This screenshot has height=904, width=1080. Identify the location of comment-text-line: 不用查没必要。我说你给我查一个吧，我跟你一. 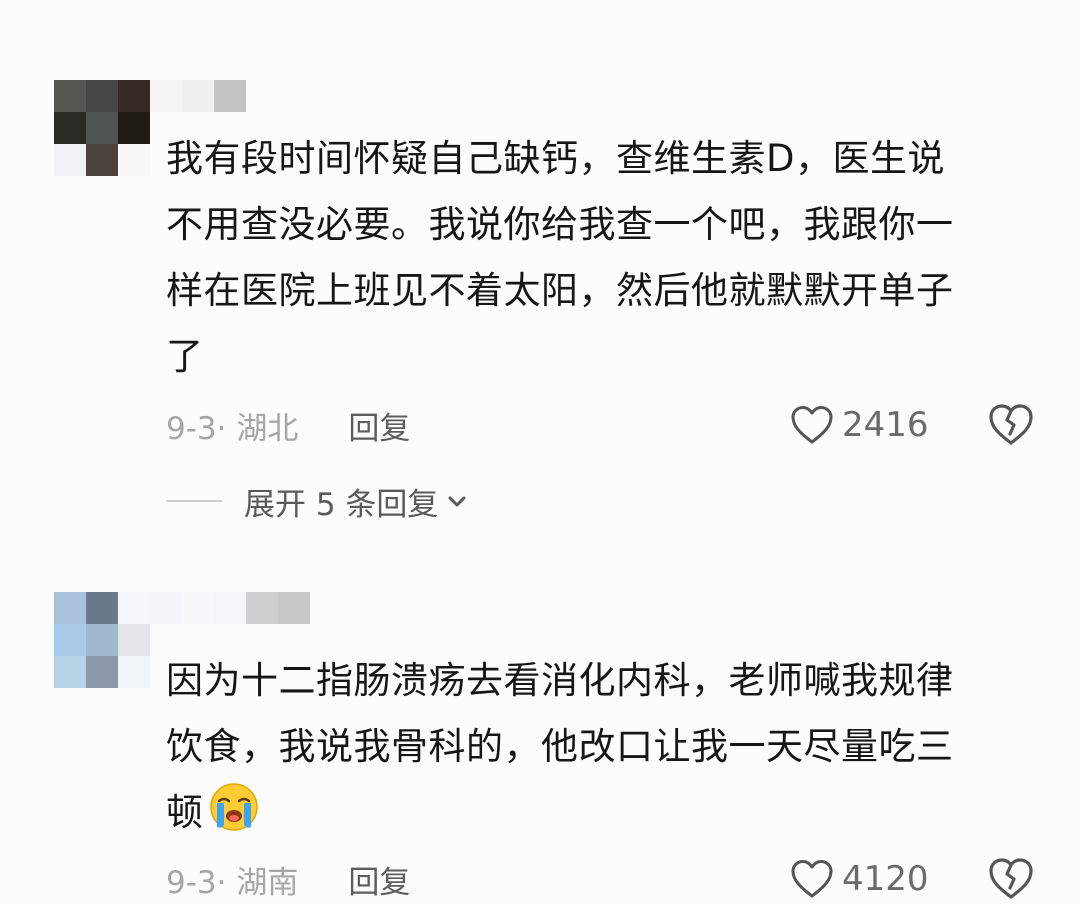
(560, 224).